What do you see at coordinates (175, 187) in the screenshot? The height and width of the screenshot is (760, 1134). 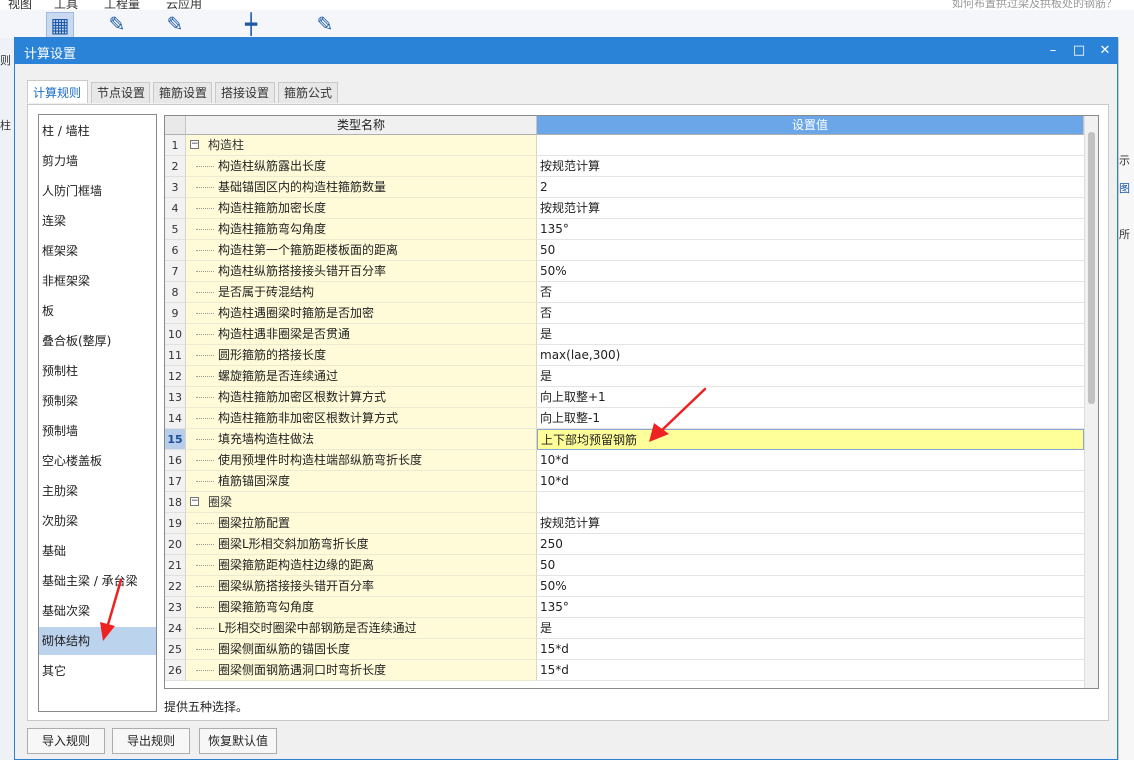 I see `row-number: 3` at bounding box center [175, 187].